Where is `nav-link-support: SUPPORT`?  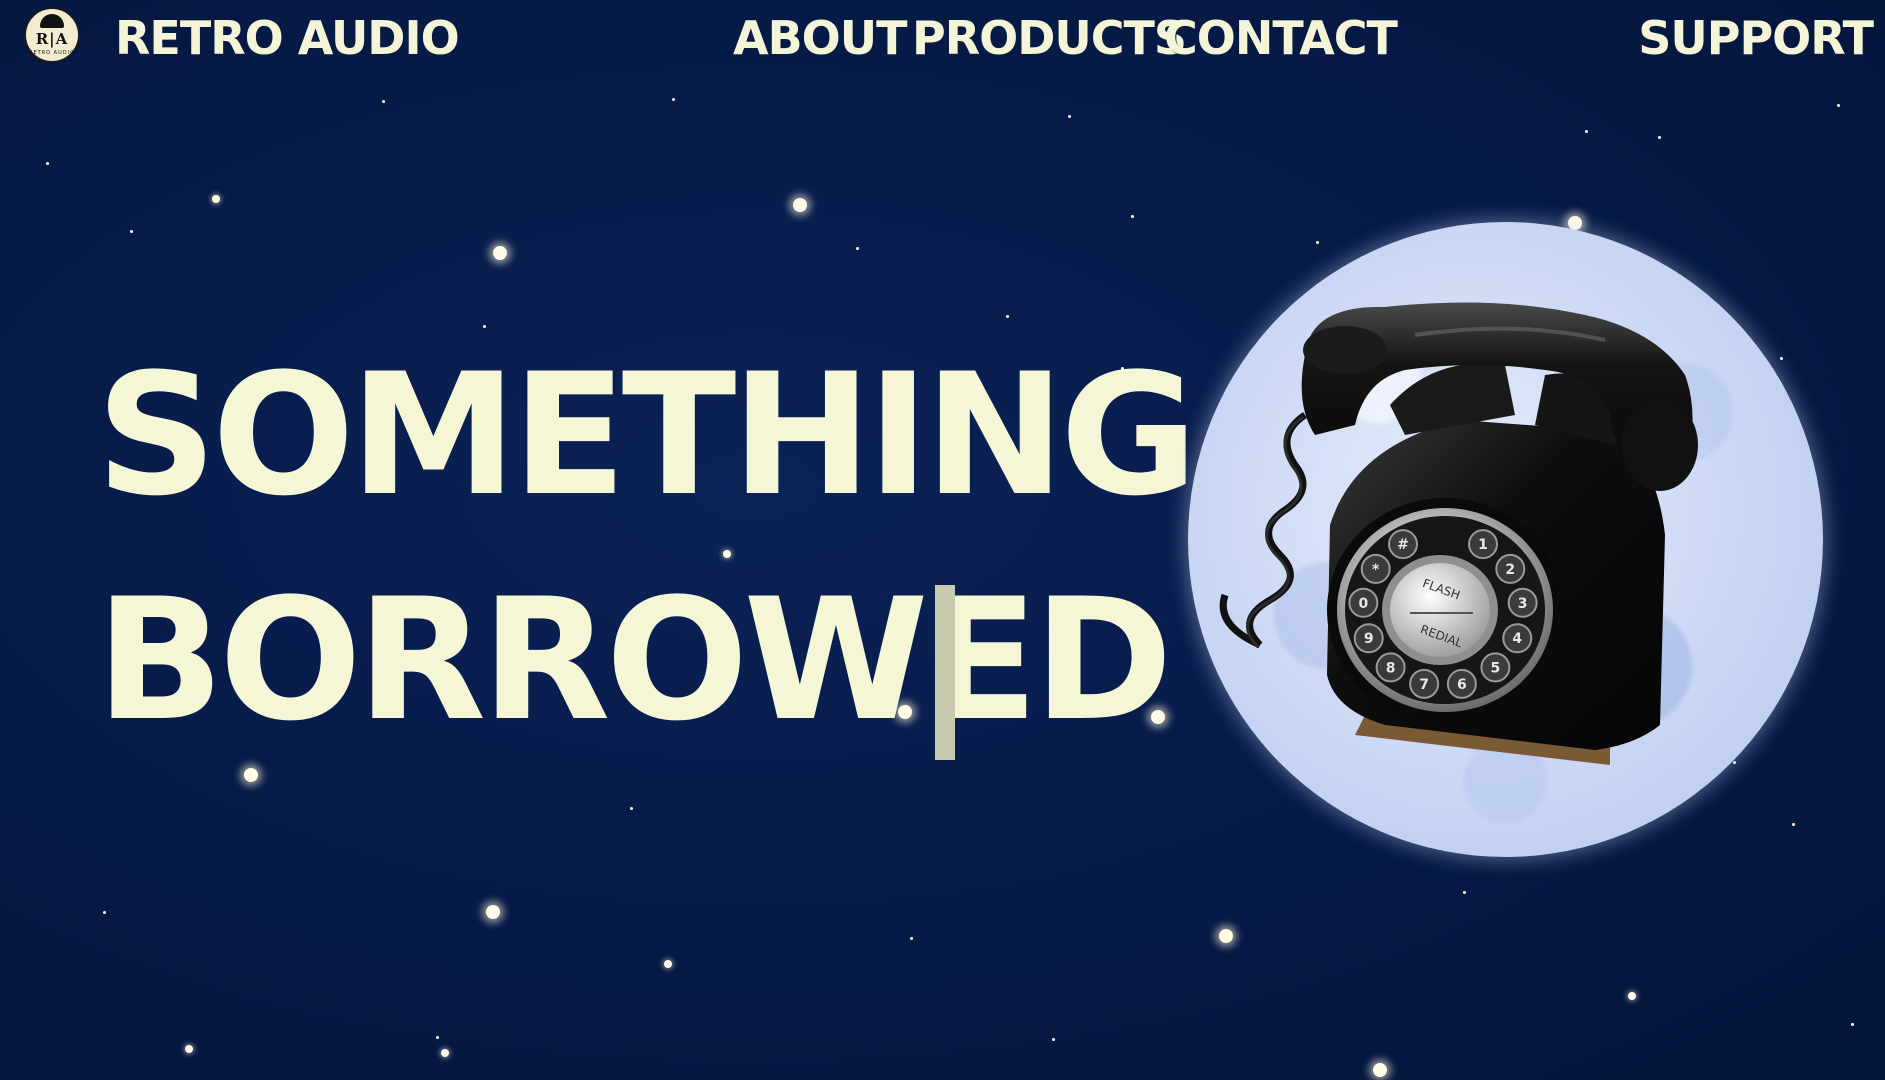 nav-link-support: SUPPORT is located at coordinates (1756, 38).